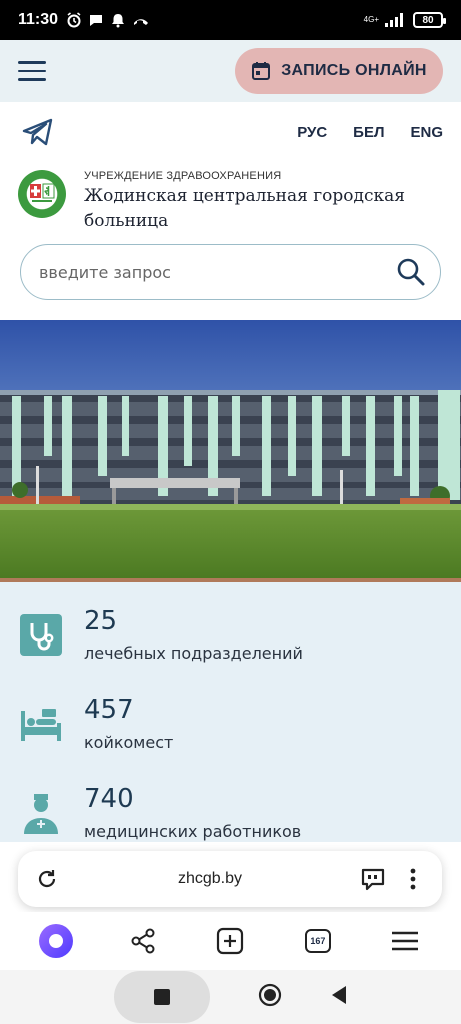 Image resolution: width=461 pixels, height=1024 pixels. I want to click on record-online-button: ЗАПИСЬ ОНЛАЙН, so click(339, 71).